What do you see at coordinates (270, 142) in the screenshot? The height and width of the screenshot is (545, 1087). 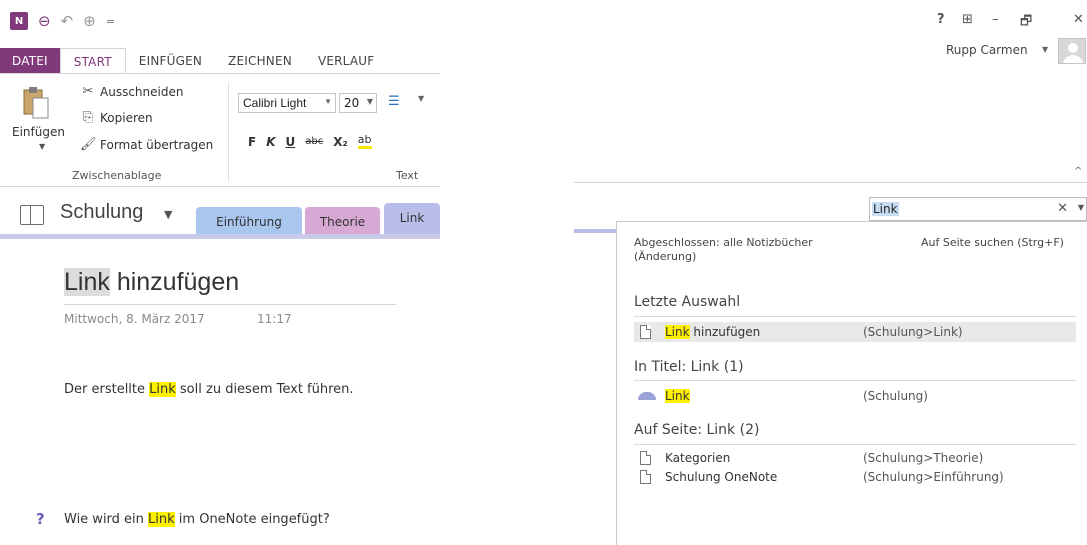 I see `italic-button: K` at bounding box center [270, 142].